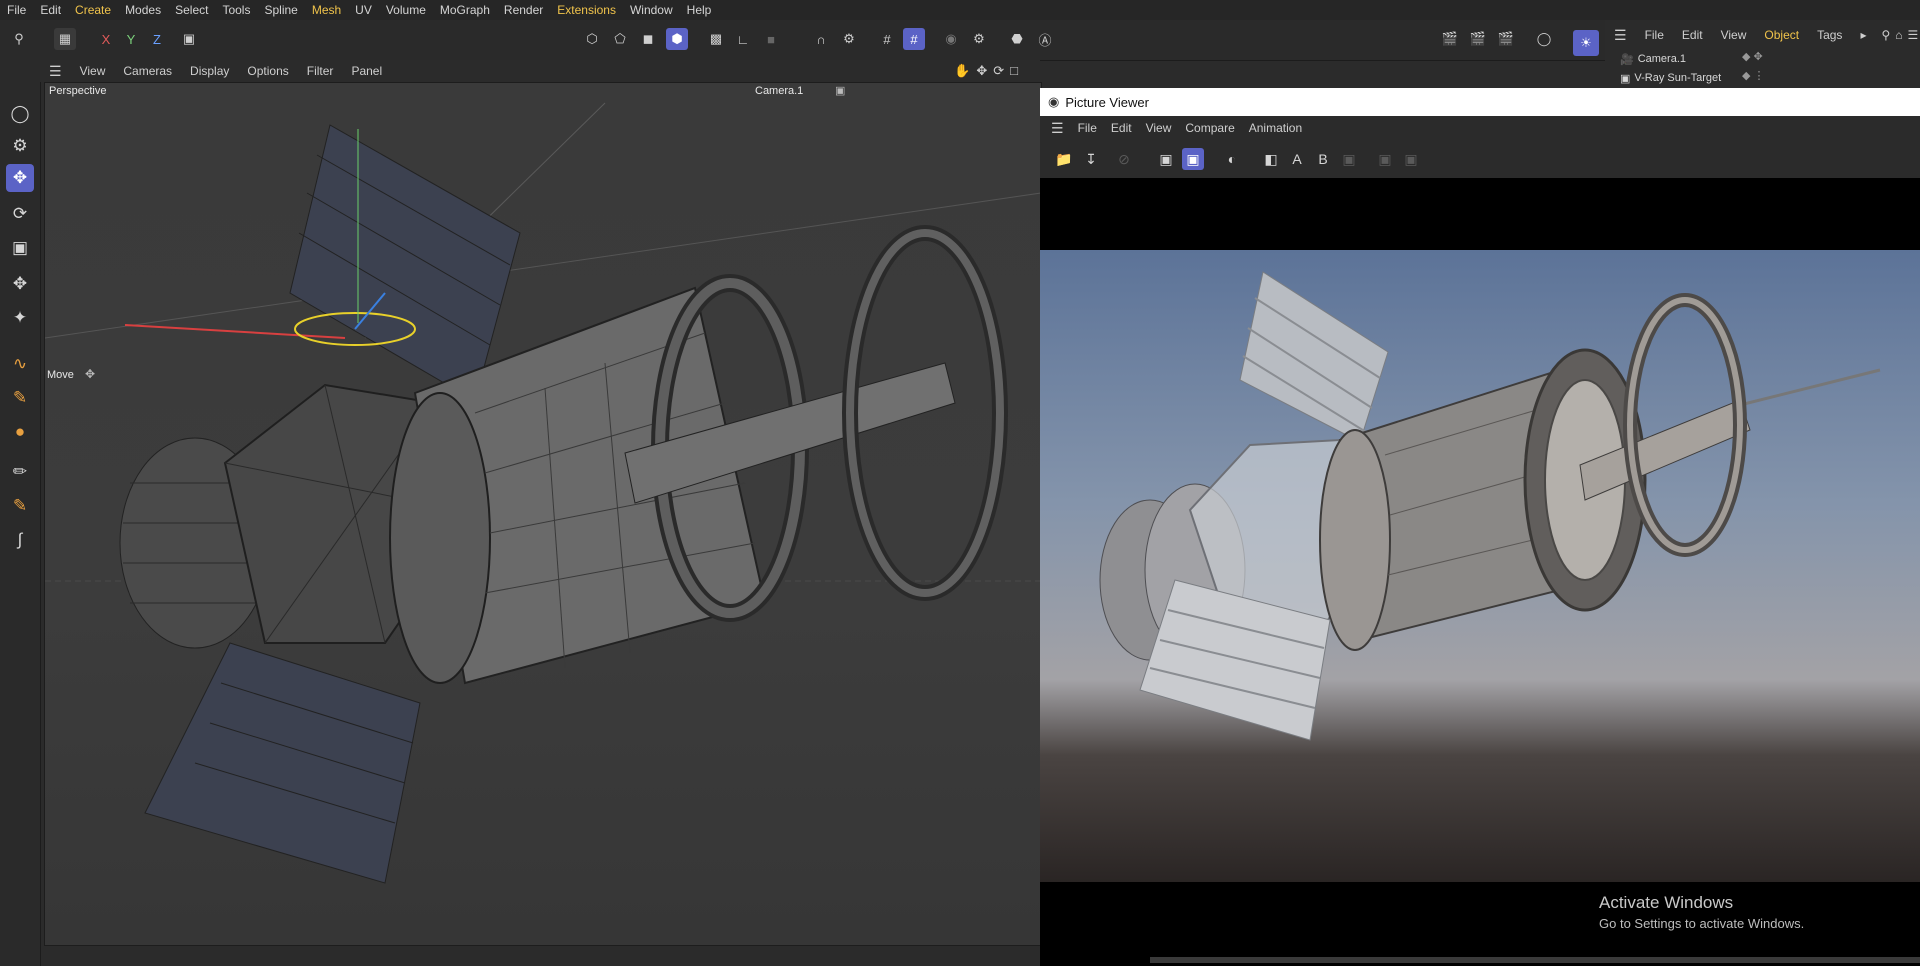 The width and height of the screenshot is (1920, 966). I want to click on compare-b-button: B, so click(1323, 159).